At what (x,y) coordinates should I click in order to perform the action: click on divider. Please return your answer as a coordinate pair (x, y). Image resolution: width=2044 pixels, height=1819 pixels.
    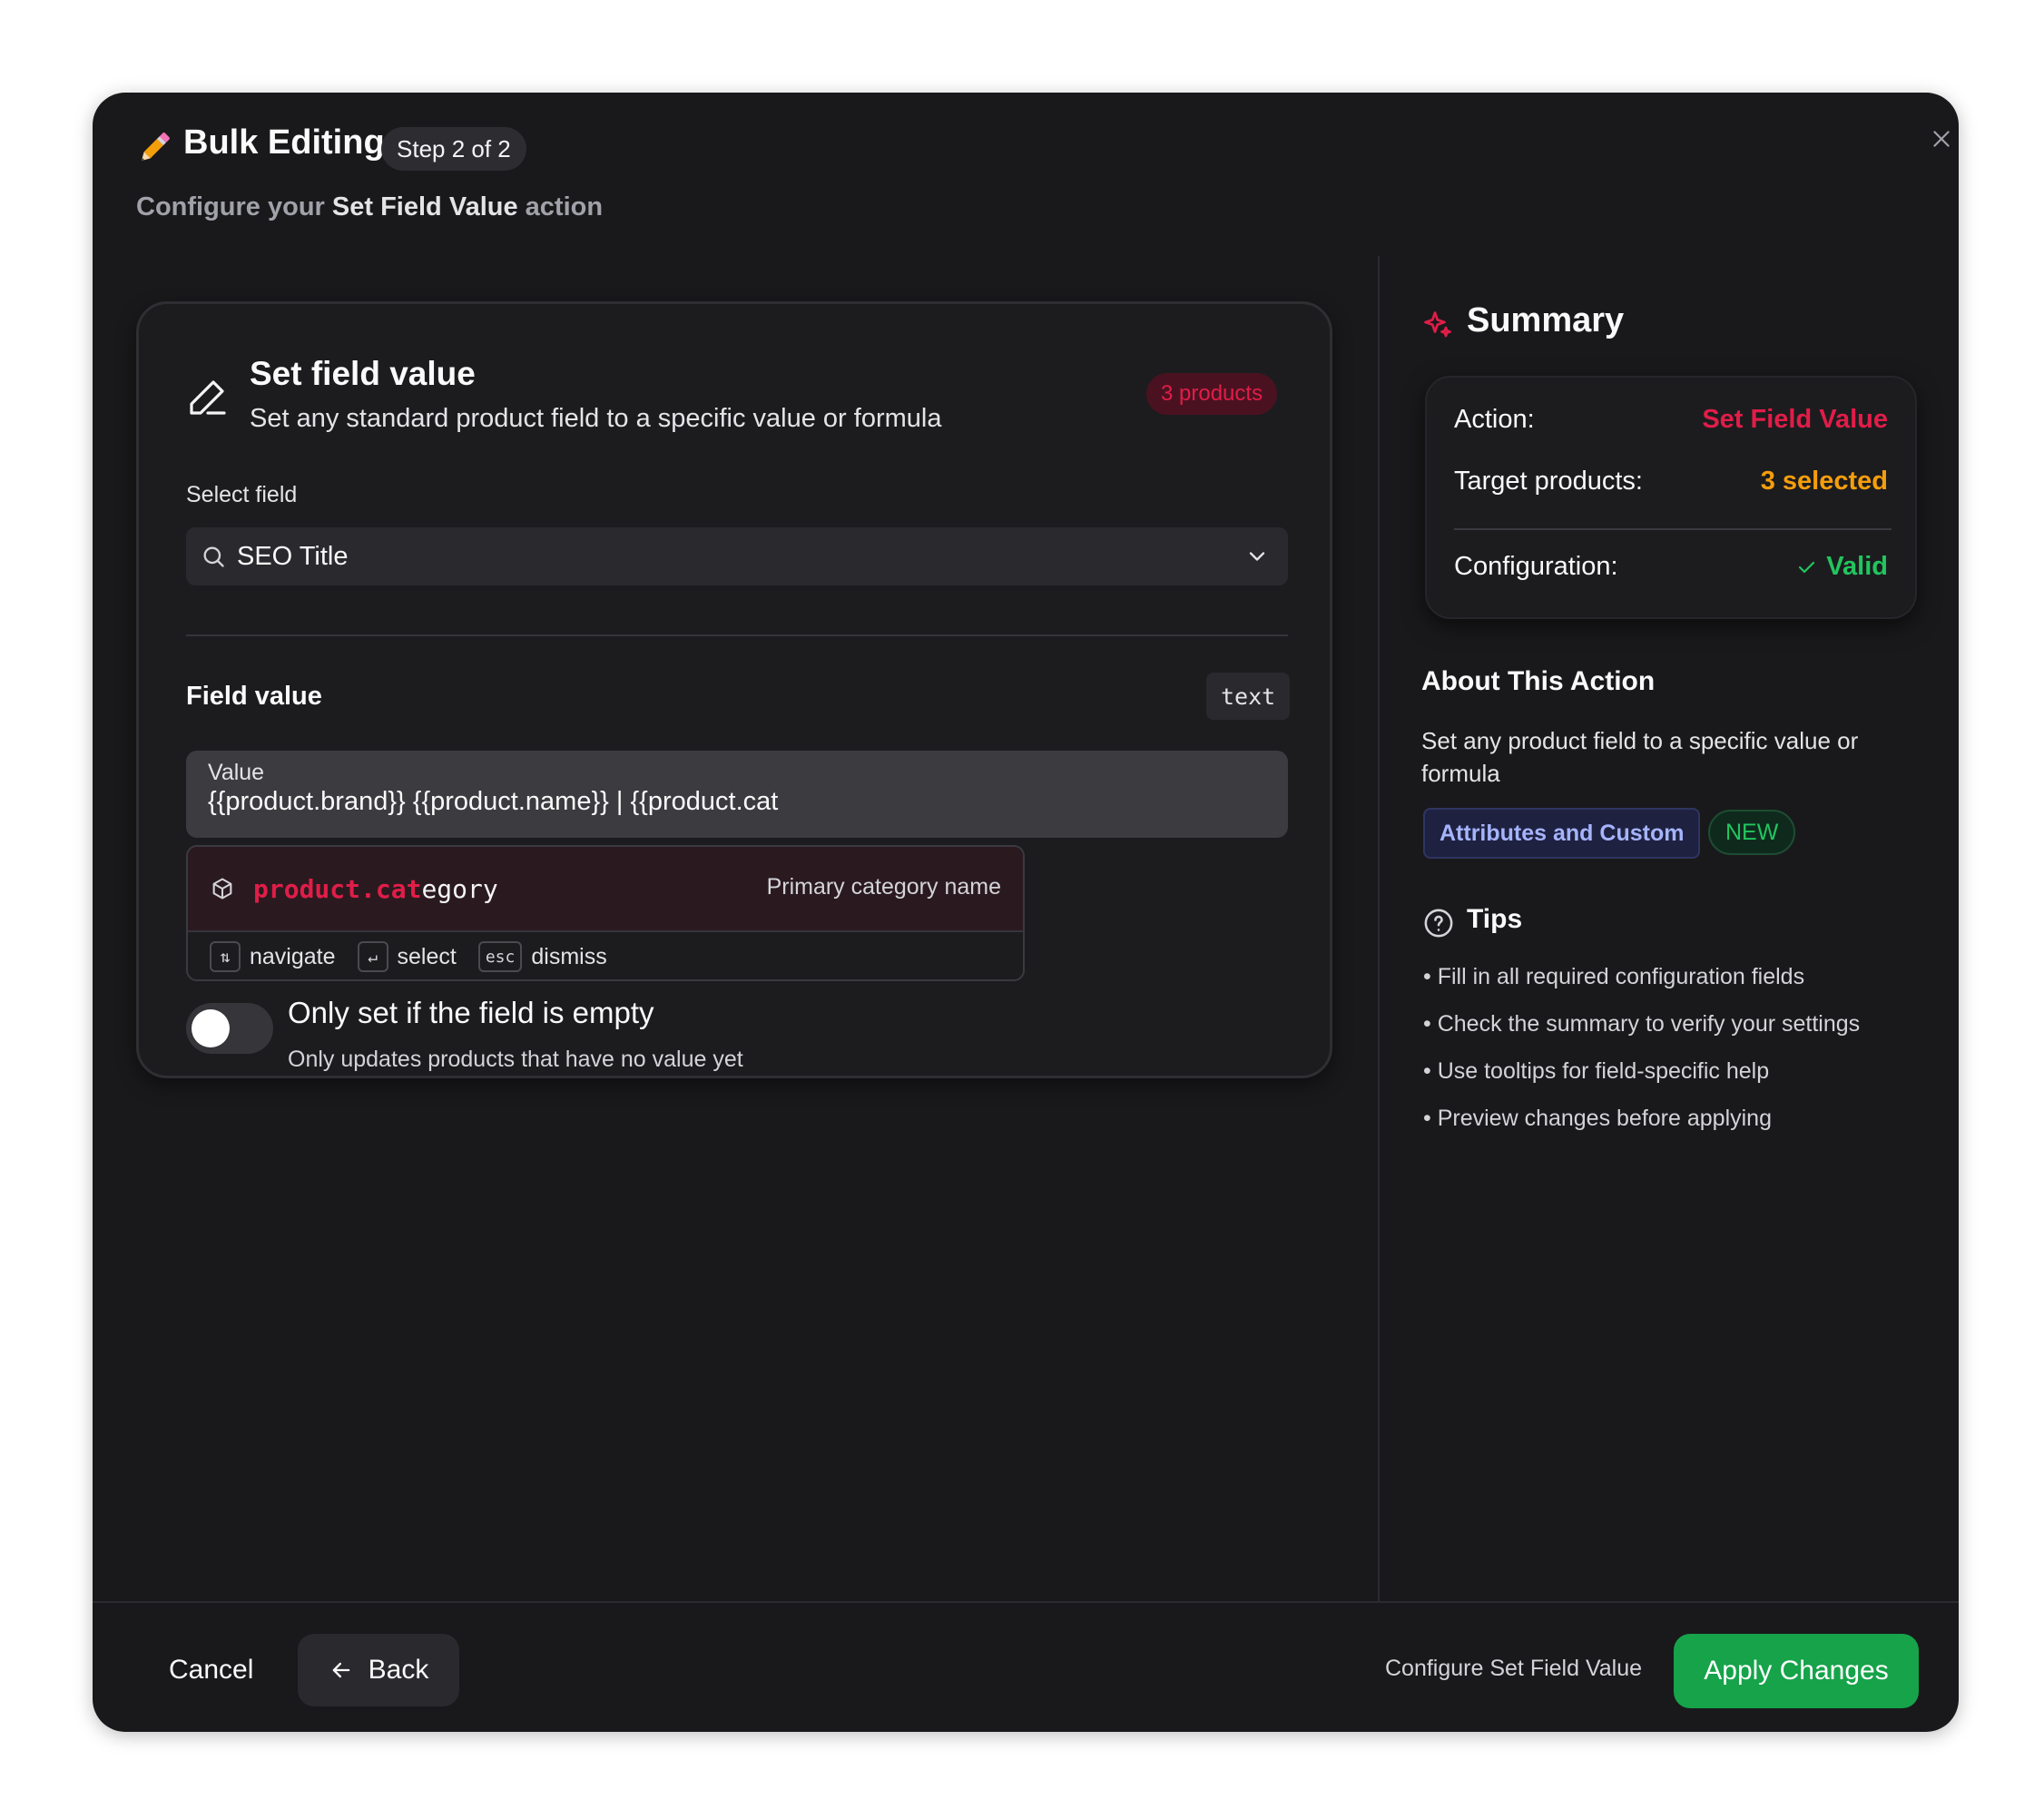
    Looking at the image, I should click on (737, 635).